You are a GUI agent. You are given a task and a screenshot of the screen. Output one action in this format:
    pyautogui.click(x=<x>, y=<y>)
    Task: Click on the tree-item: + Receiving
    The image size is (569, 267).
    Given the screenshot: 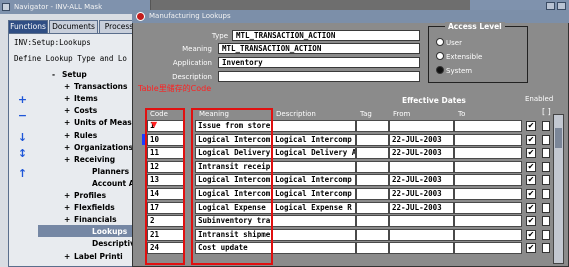 What is the action you would take?
    pyautogui.click(x=89, y=159)
    